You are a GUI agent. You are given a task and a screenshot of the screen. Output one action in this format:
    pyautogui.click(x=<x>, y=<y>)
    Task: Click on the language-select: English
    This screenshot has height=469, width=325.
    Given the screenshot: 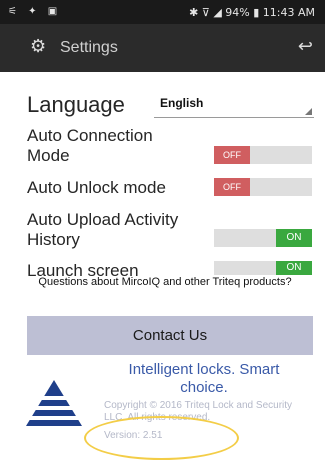 What is the action you would take?
    pyautogui.click(x=234, y=107)
    